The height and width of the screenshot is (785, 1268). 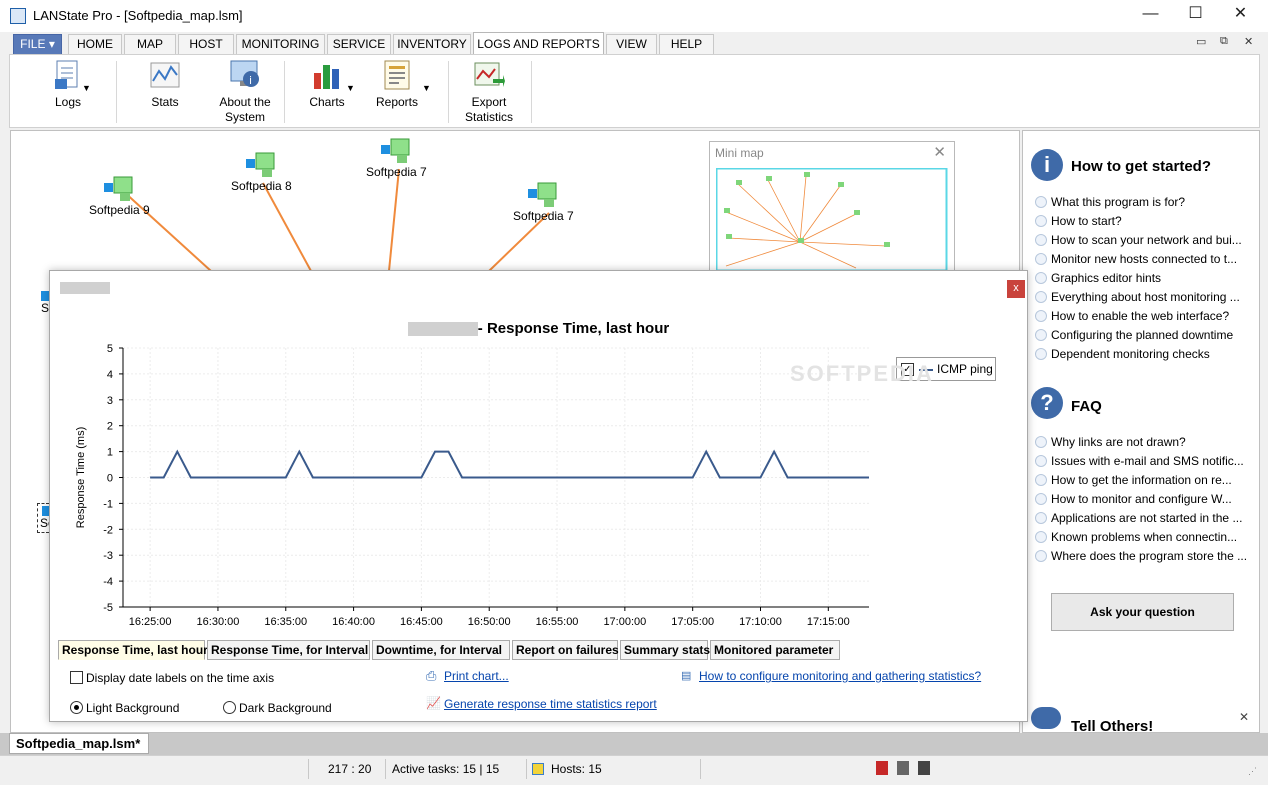 I want to click on date-labels-option: Display date labels on the time axis, so click(x=172, y=678).